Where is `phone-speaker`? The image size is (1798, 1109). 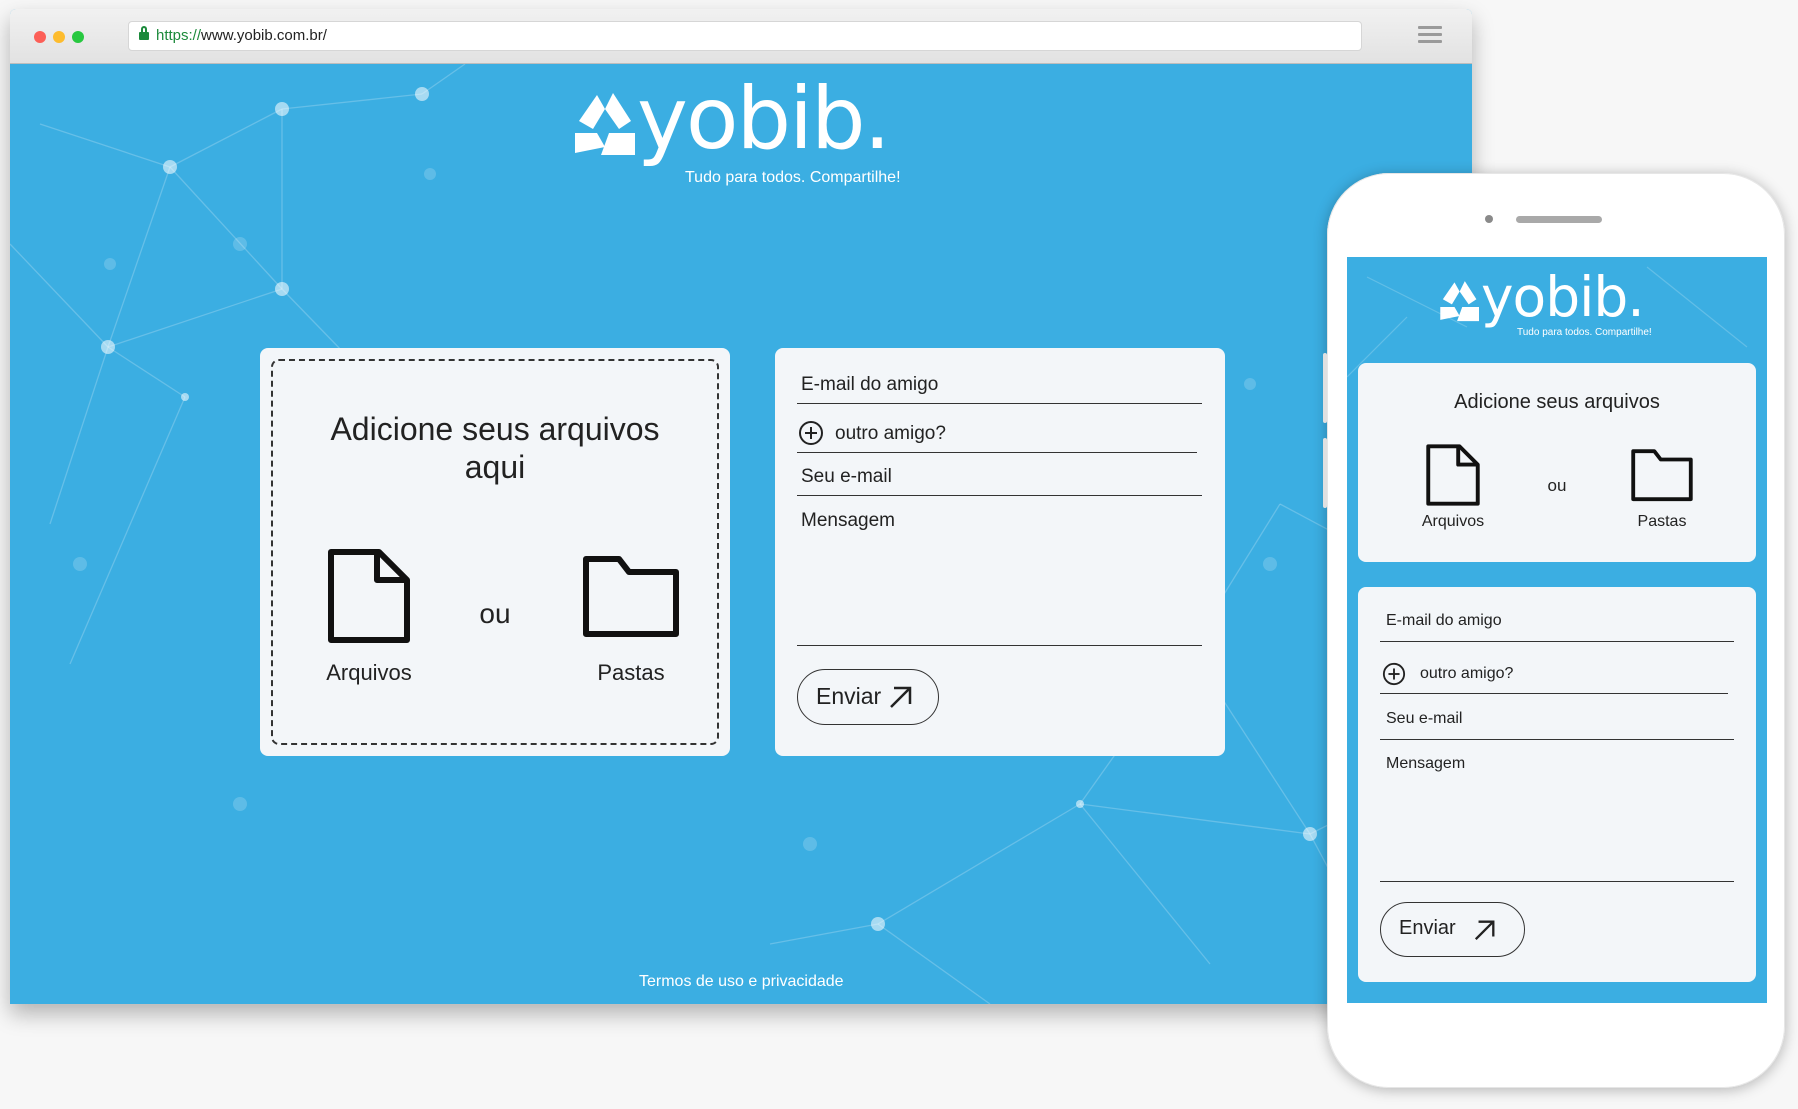 phone-speaker is located at coordinates (1559, 219).